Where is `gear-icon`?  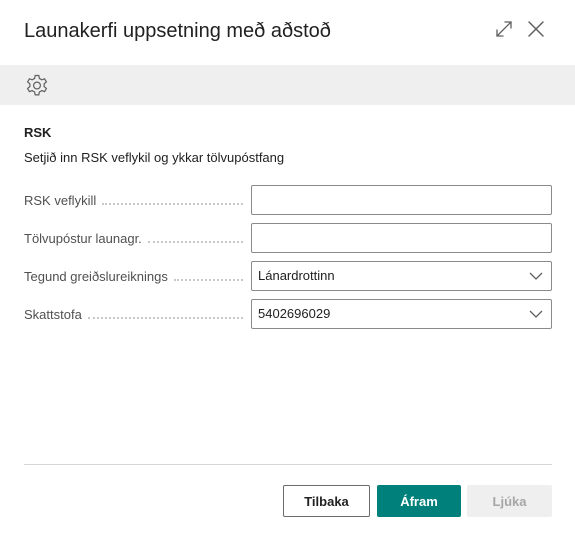
gear-icon is located at coordinates (37, 85).